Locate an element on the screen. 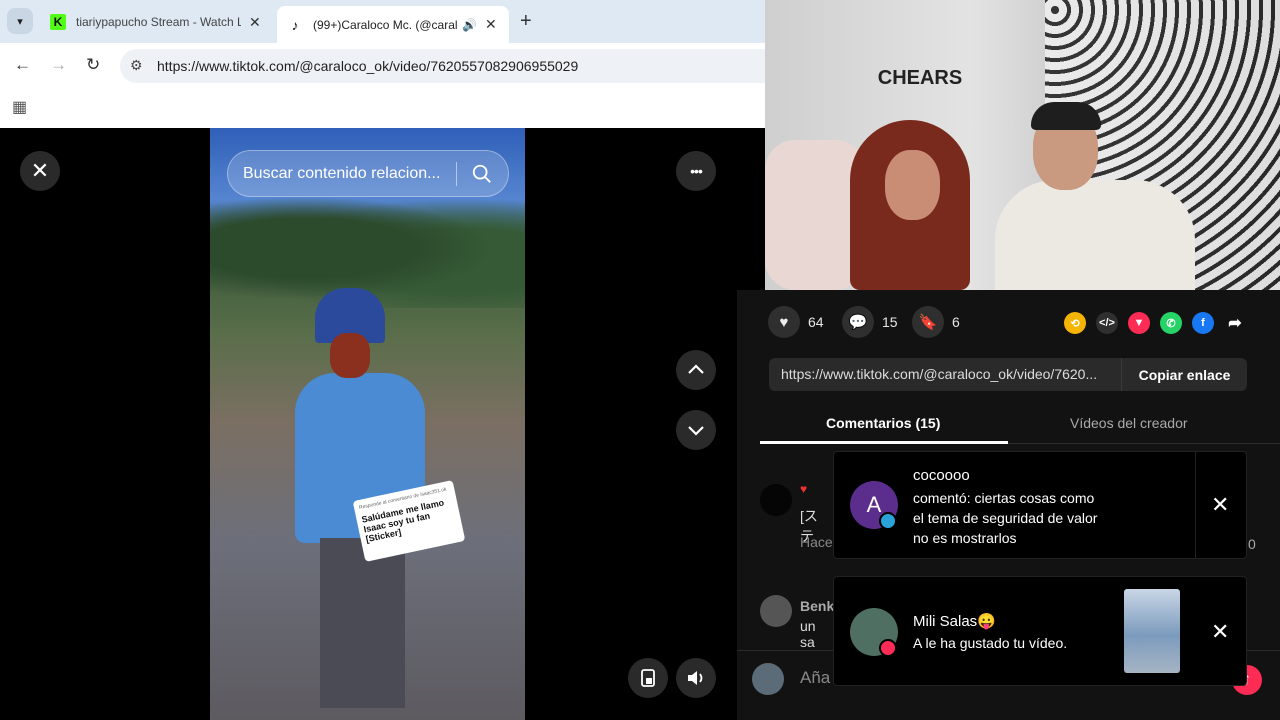  heart-icon: ♥ is located at coordinates (784, 322).